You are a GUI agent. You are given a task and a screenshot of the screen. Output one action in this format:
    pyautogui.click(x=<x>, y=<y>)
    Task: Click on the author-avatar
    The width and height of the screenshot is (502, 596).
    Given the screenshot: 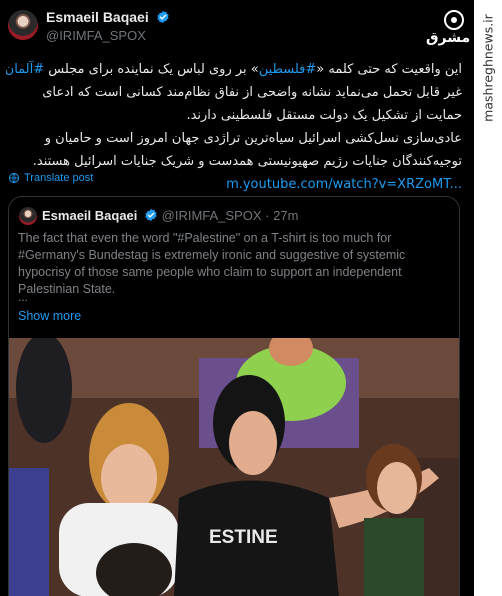 What is the action you would take?
    pyautogui.click(x=23, y=25)
    